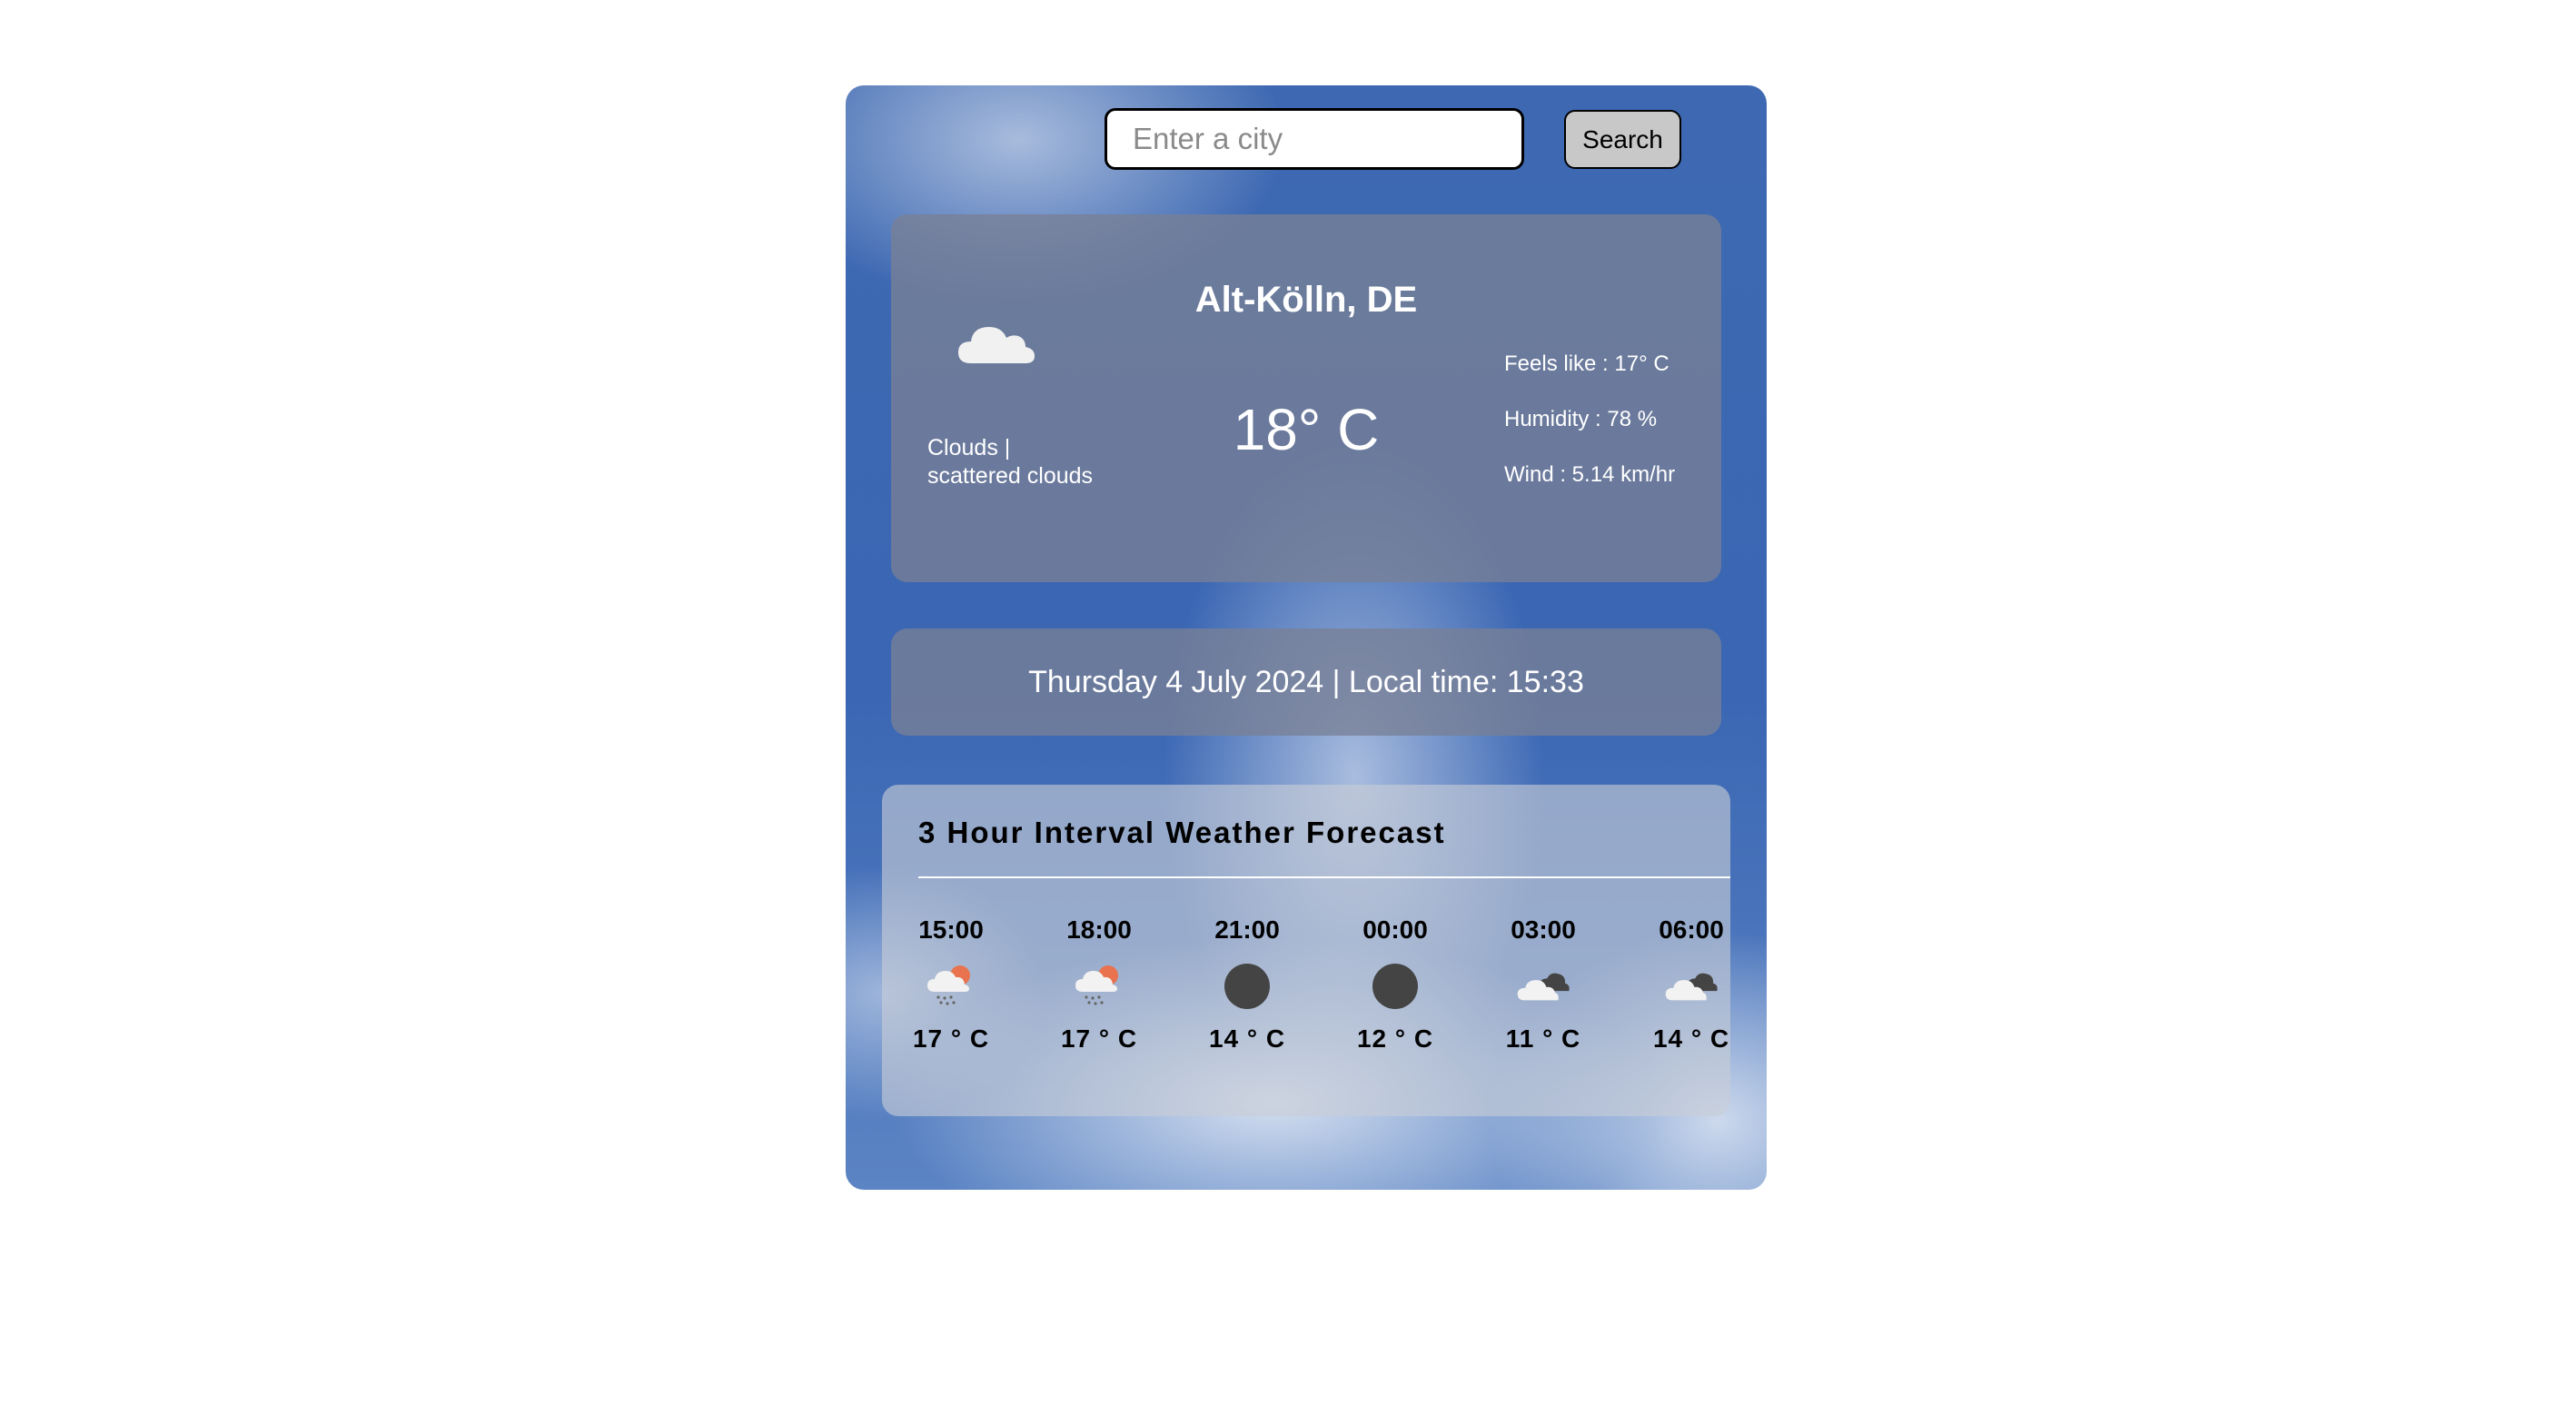 This screenshot has width=2576, height=1415. I want to click on city-search-input, so click(1314, 139).